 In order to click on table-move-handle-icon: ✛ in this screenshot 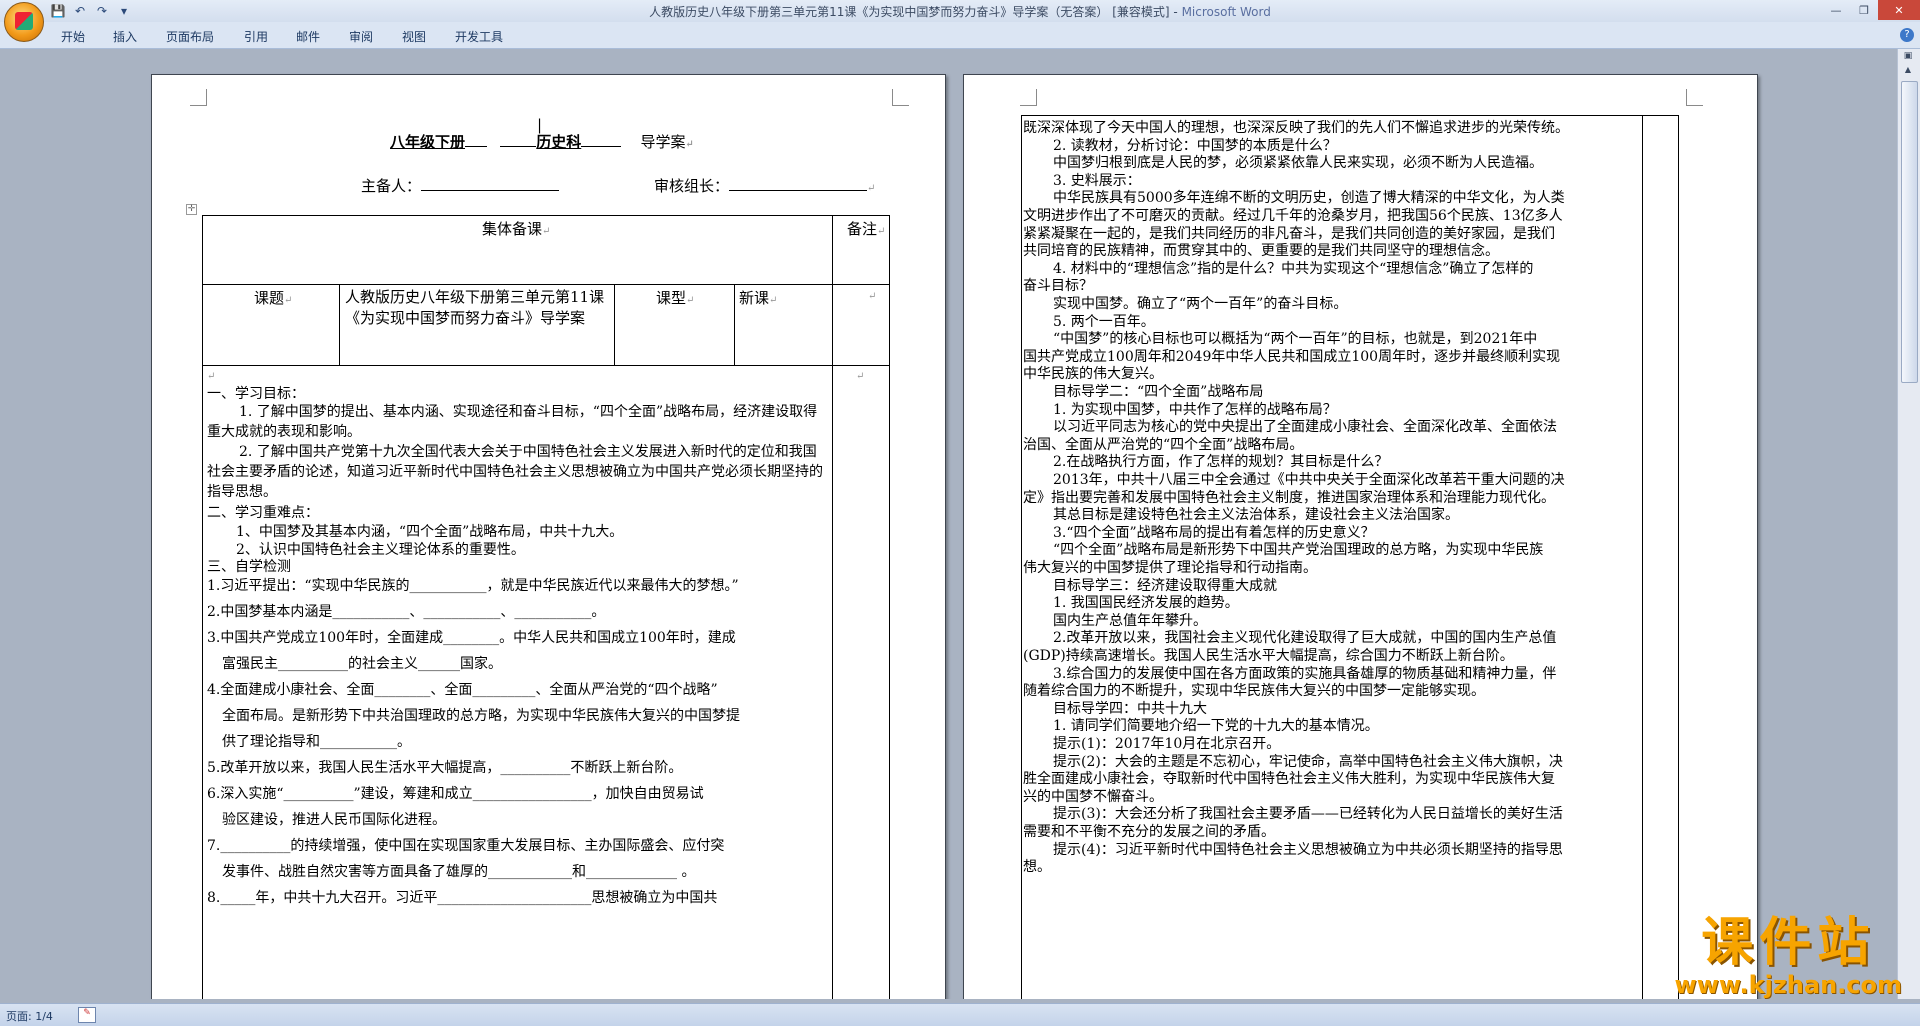, I will do `click(191, 209)`.